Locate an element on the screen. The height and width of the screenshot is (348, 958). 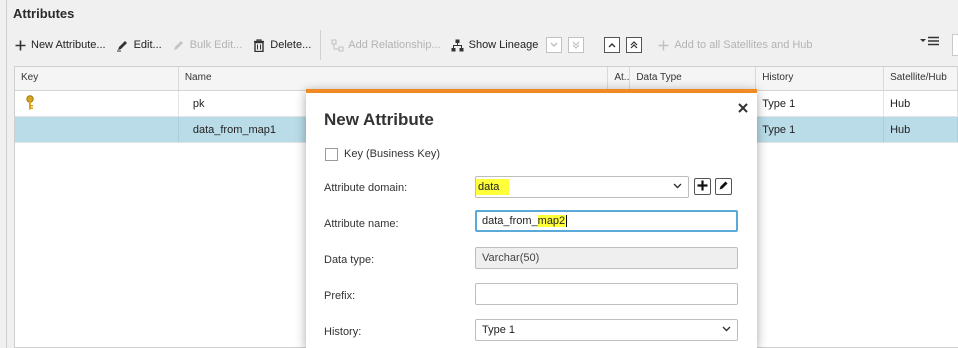
menu-icon is located at coordinates (930, 42).